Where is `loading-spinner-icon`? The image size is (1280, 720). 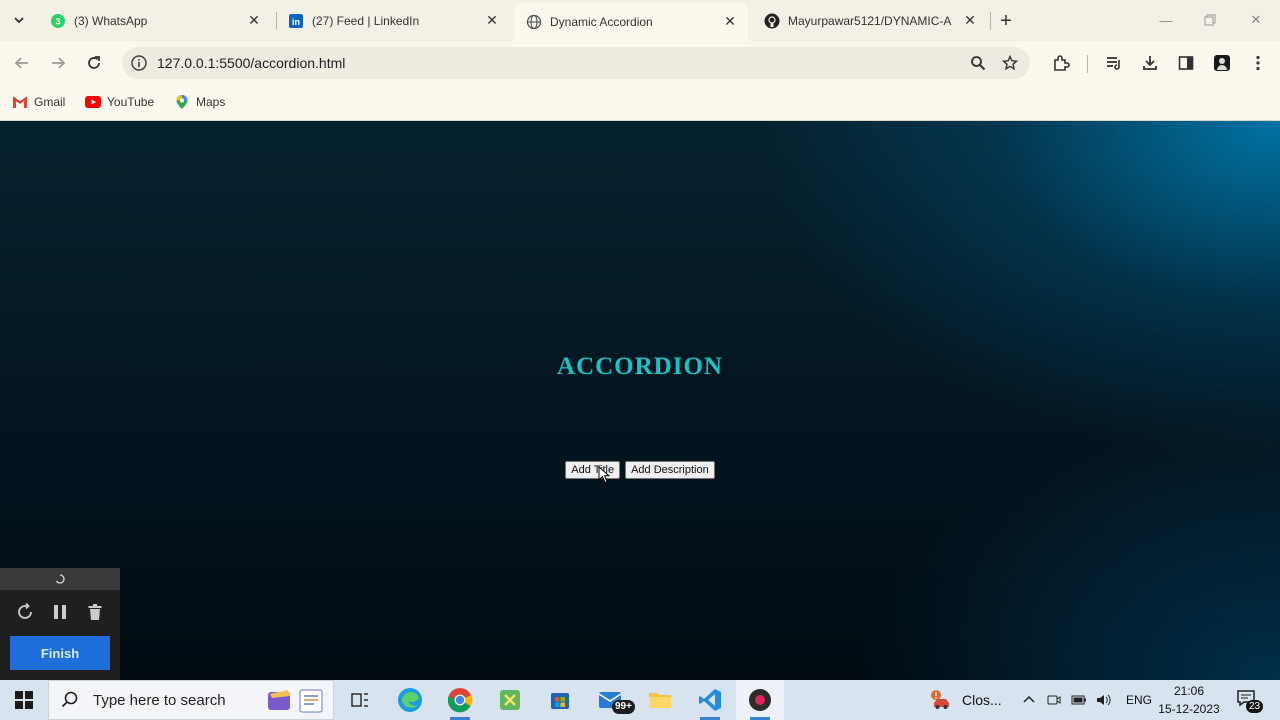
loading-spinner-icon is located at coordinates (60, 579).